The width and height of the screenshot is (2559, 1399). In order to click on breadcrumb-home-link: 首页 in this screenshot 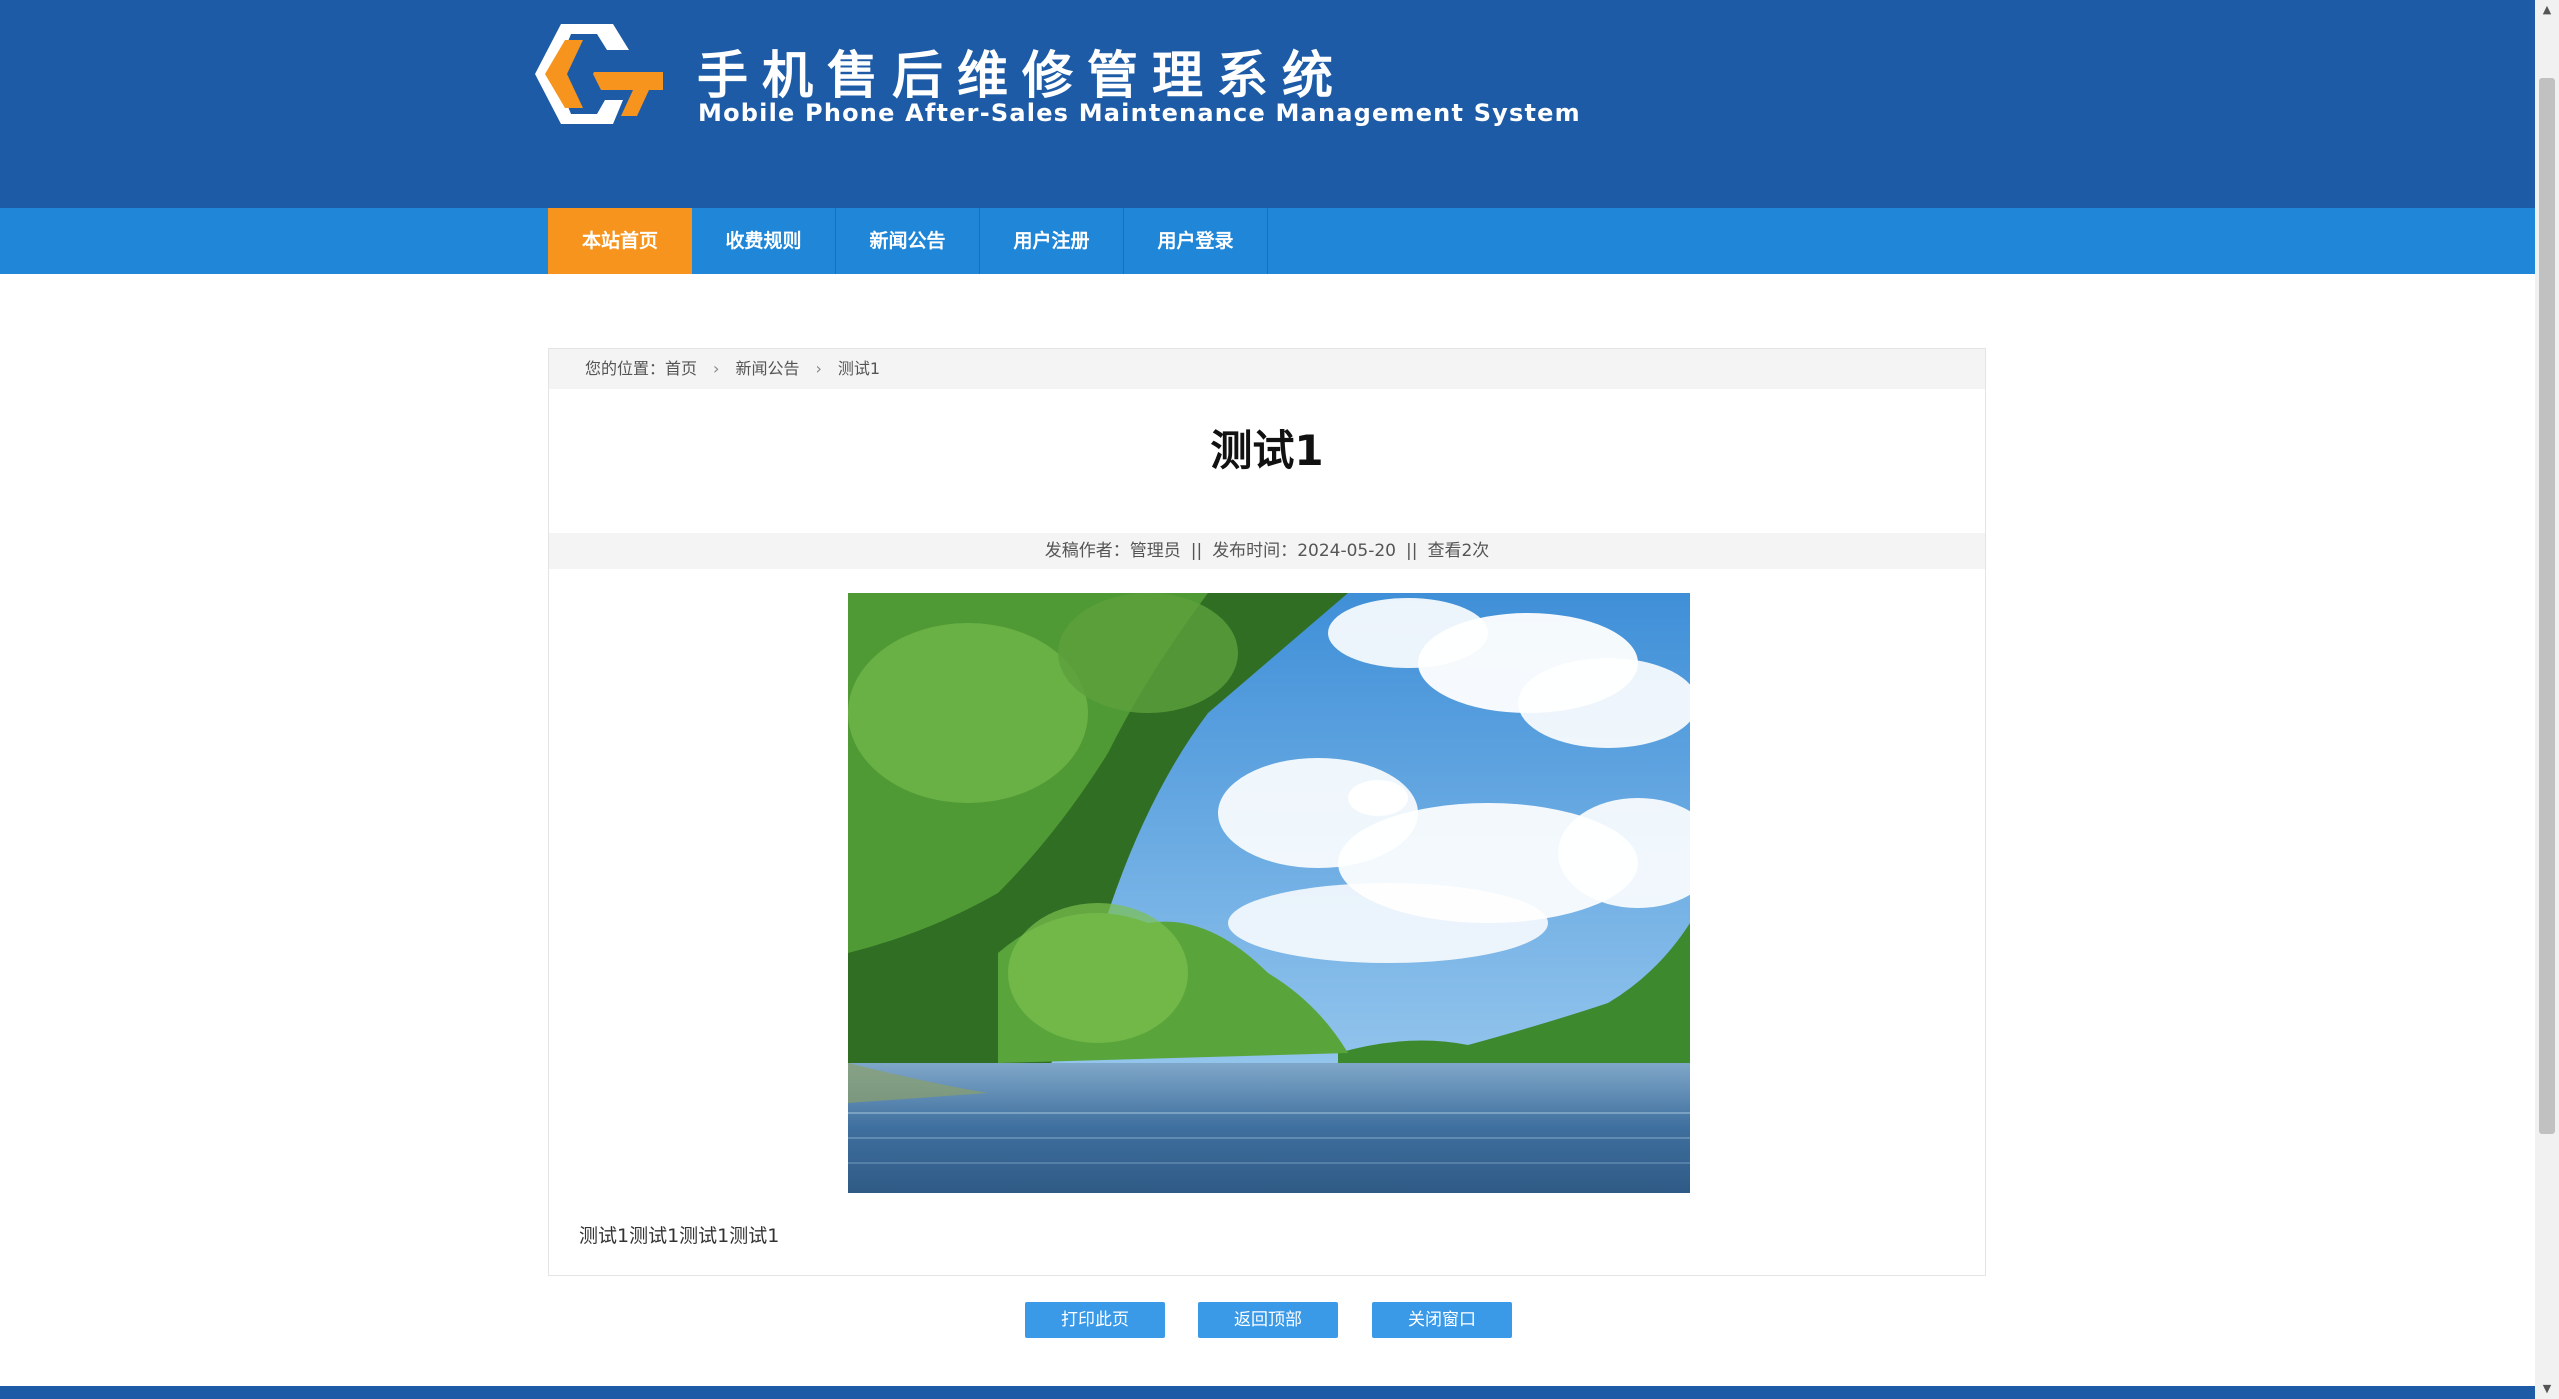, I will do `click(681, 368)`.